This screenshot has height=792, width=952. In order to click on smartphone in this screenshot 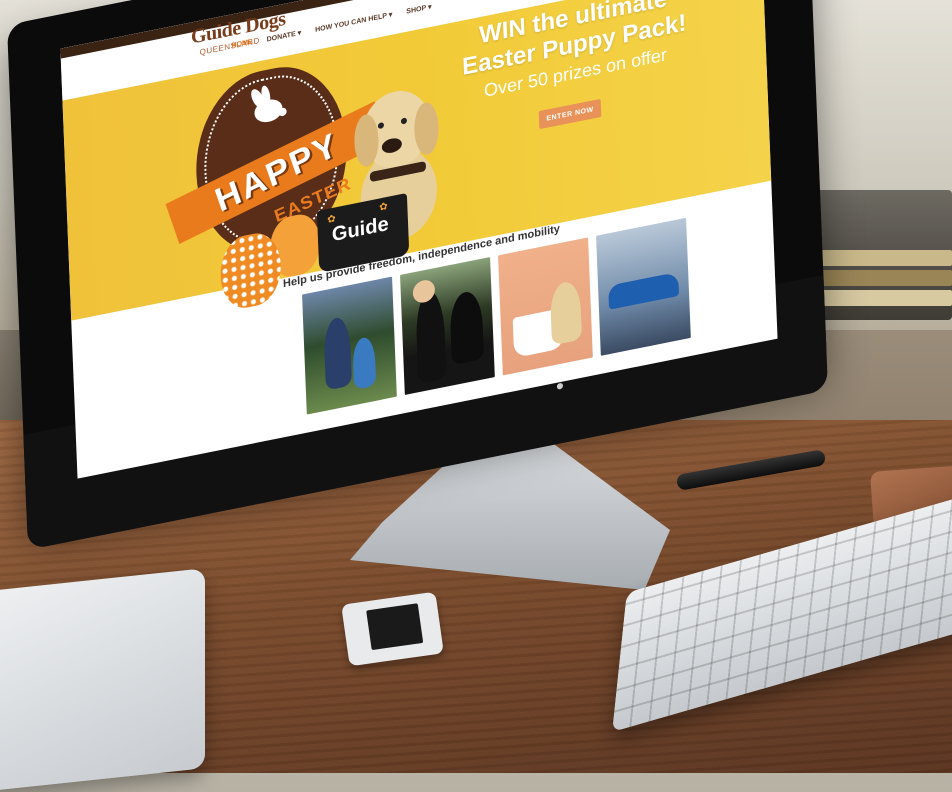, I will do `click(392, 629)`.